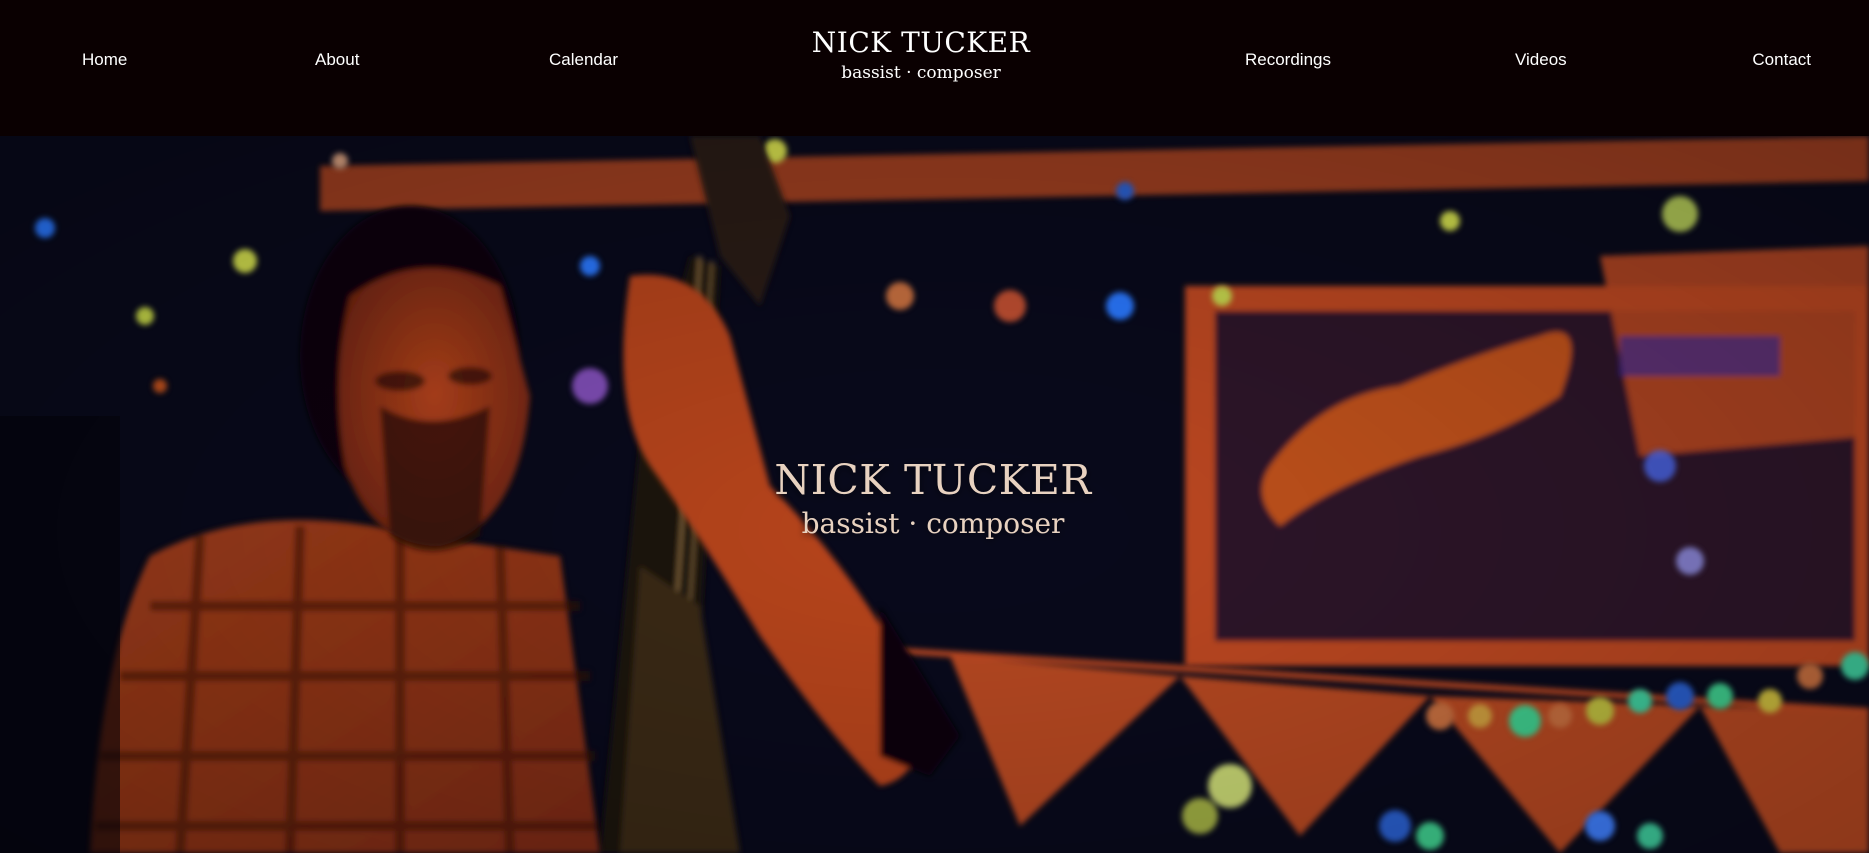 This screenshot has height=853, width=1869. I want to click on hero-text-block: NICK TUCKER bassist · composer, so click(933, 498).